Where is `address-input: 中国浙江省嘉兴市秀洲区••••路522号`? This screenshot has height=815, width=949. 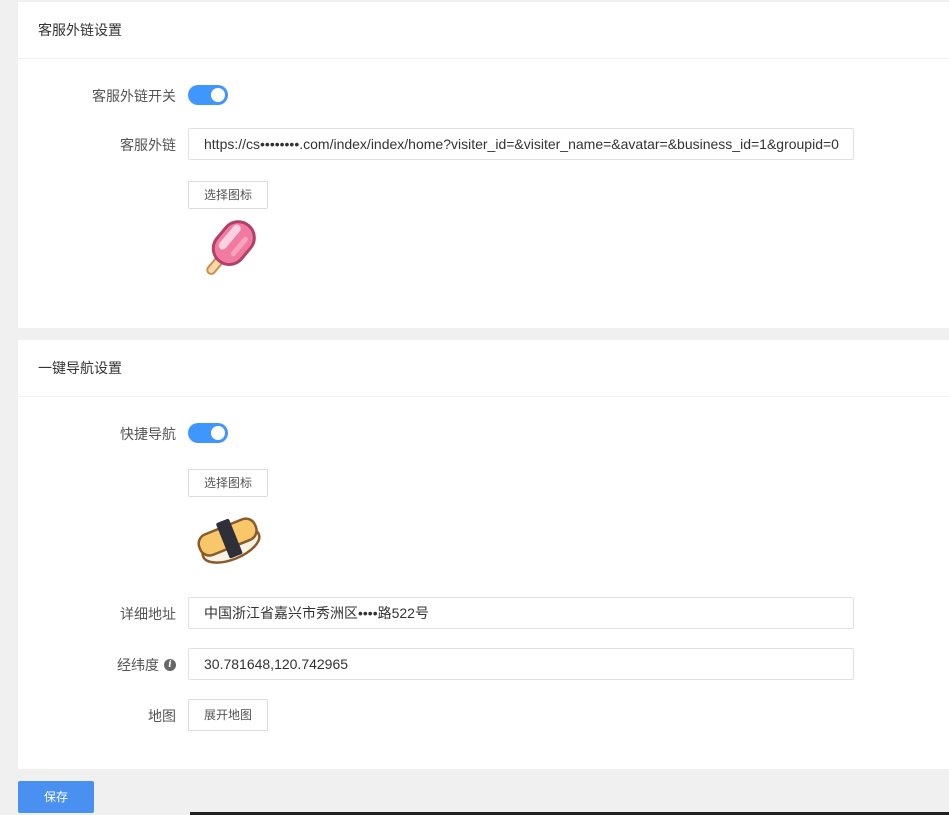 address-input: 中国浙江省嘉兴市秀洲区••••路522号 is located at coordinates (521, 613).